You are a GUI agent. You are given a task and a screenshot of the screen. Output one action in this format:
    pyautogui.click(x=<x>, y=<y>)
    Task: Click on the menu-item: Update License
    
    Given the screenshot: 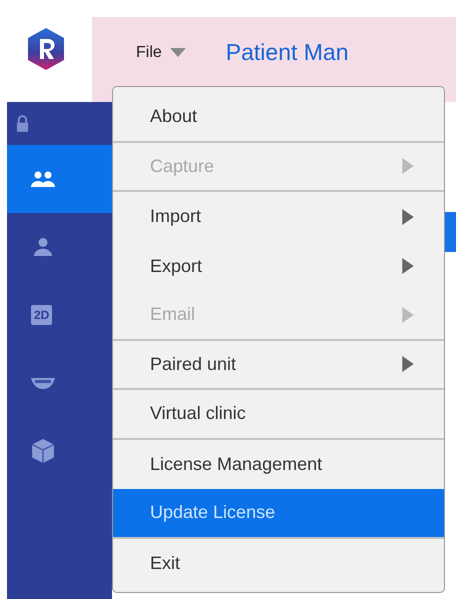 What is the action you would take?
    pyautogui.click(x=278, y=513)
    